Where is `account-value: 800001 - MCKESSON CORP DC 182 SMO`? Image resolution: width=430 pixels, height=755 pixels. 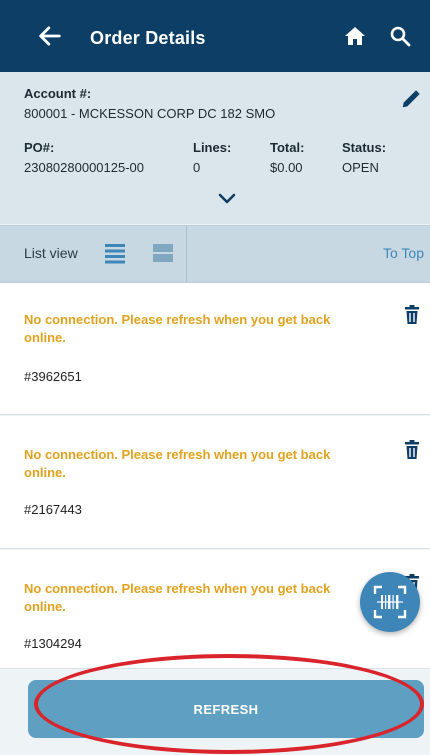
account-value: 800001 - MCKESSON CORP DC 182 SMO is located at coordinates (150, 113).